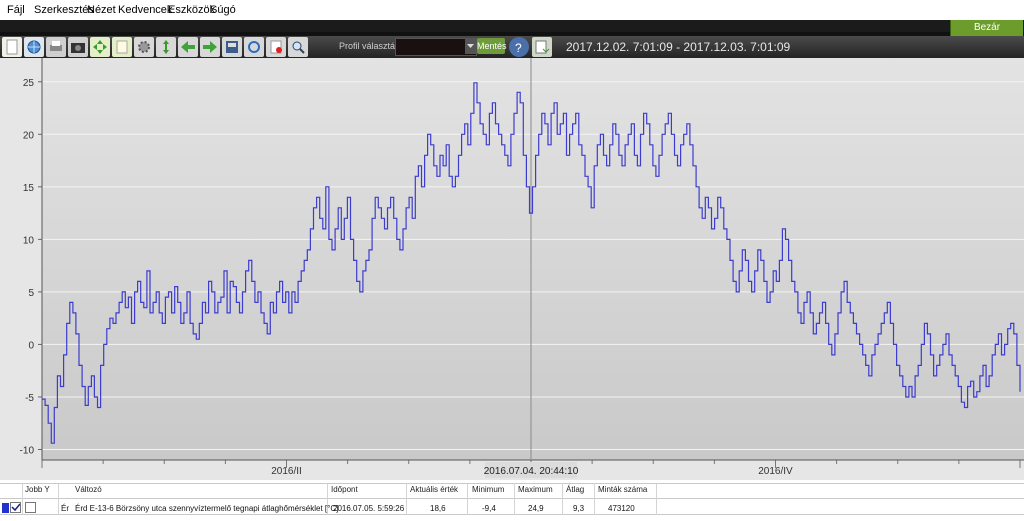 Image resolution: width=1024 pixels, height=521 pixels. Describe the element at coordinates (579, 508) in the screenshot. I see `row-average: 9,3` at that location.